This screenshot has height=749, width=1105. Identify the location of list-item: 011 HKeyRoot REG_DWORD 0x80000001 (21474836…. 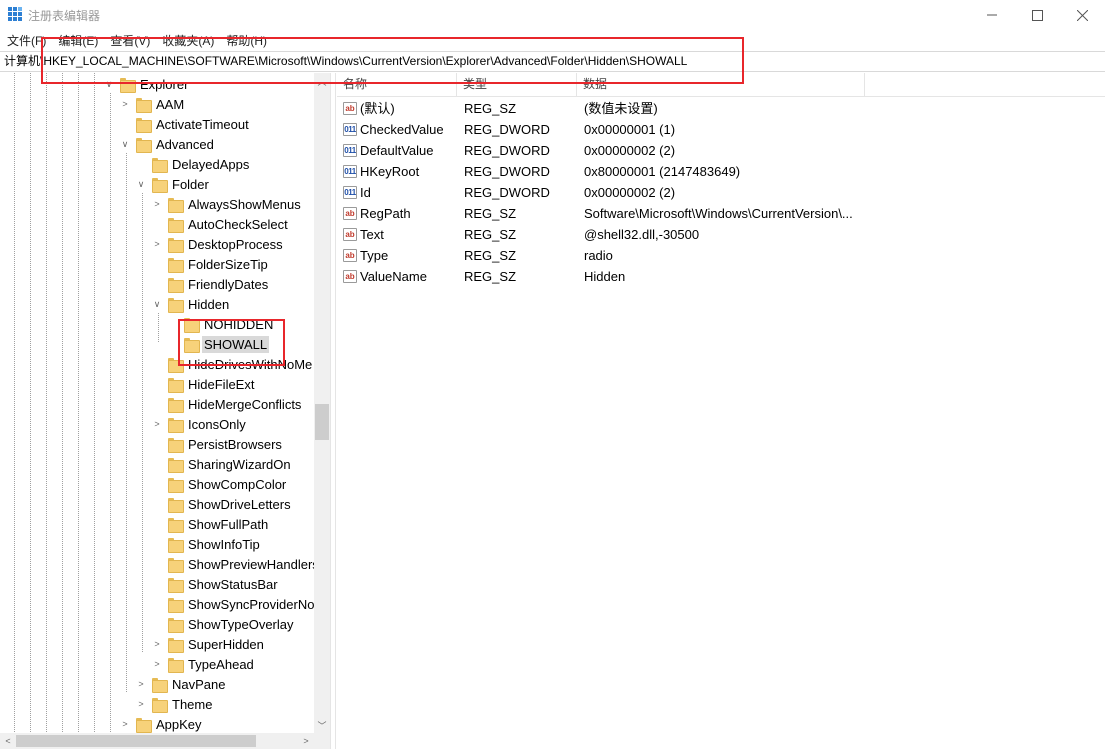
(721, 171).